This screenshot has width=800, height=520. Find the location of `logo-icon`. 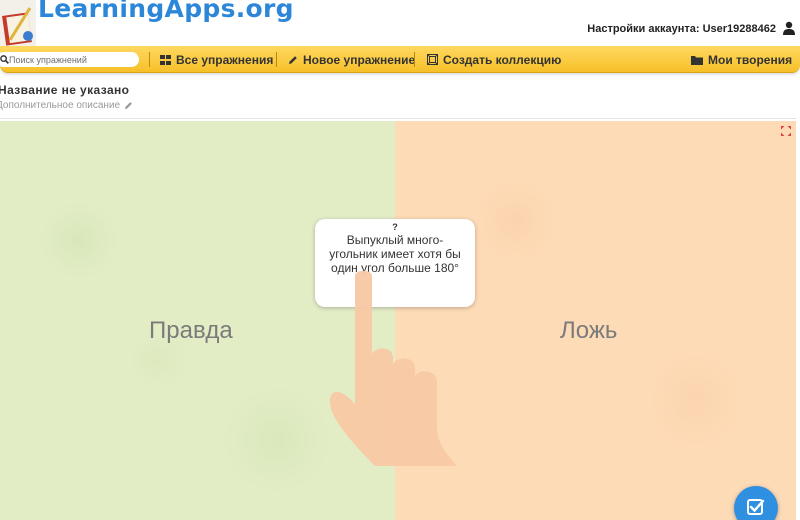

logo-icon is located at coordinates (18, 23).